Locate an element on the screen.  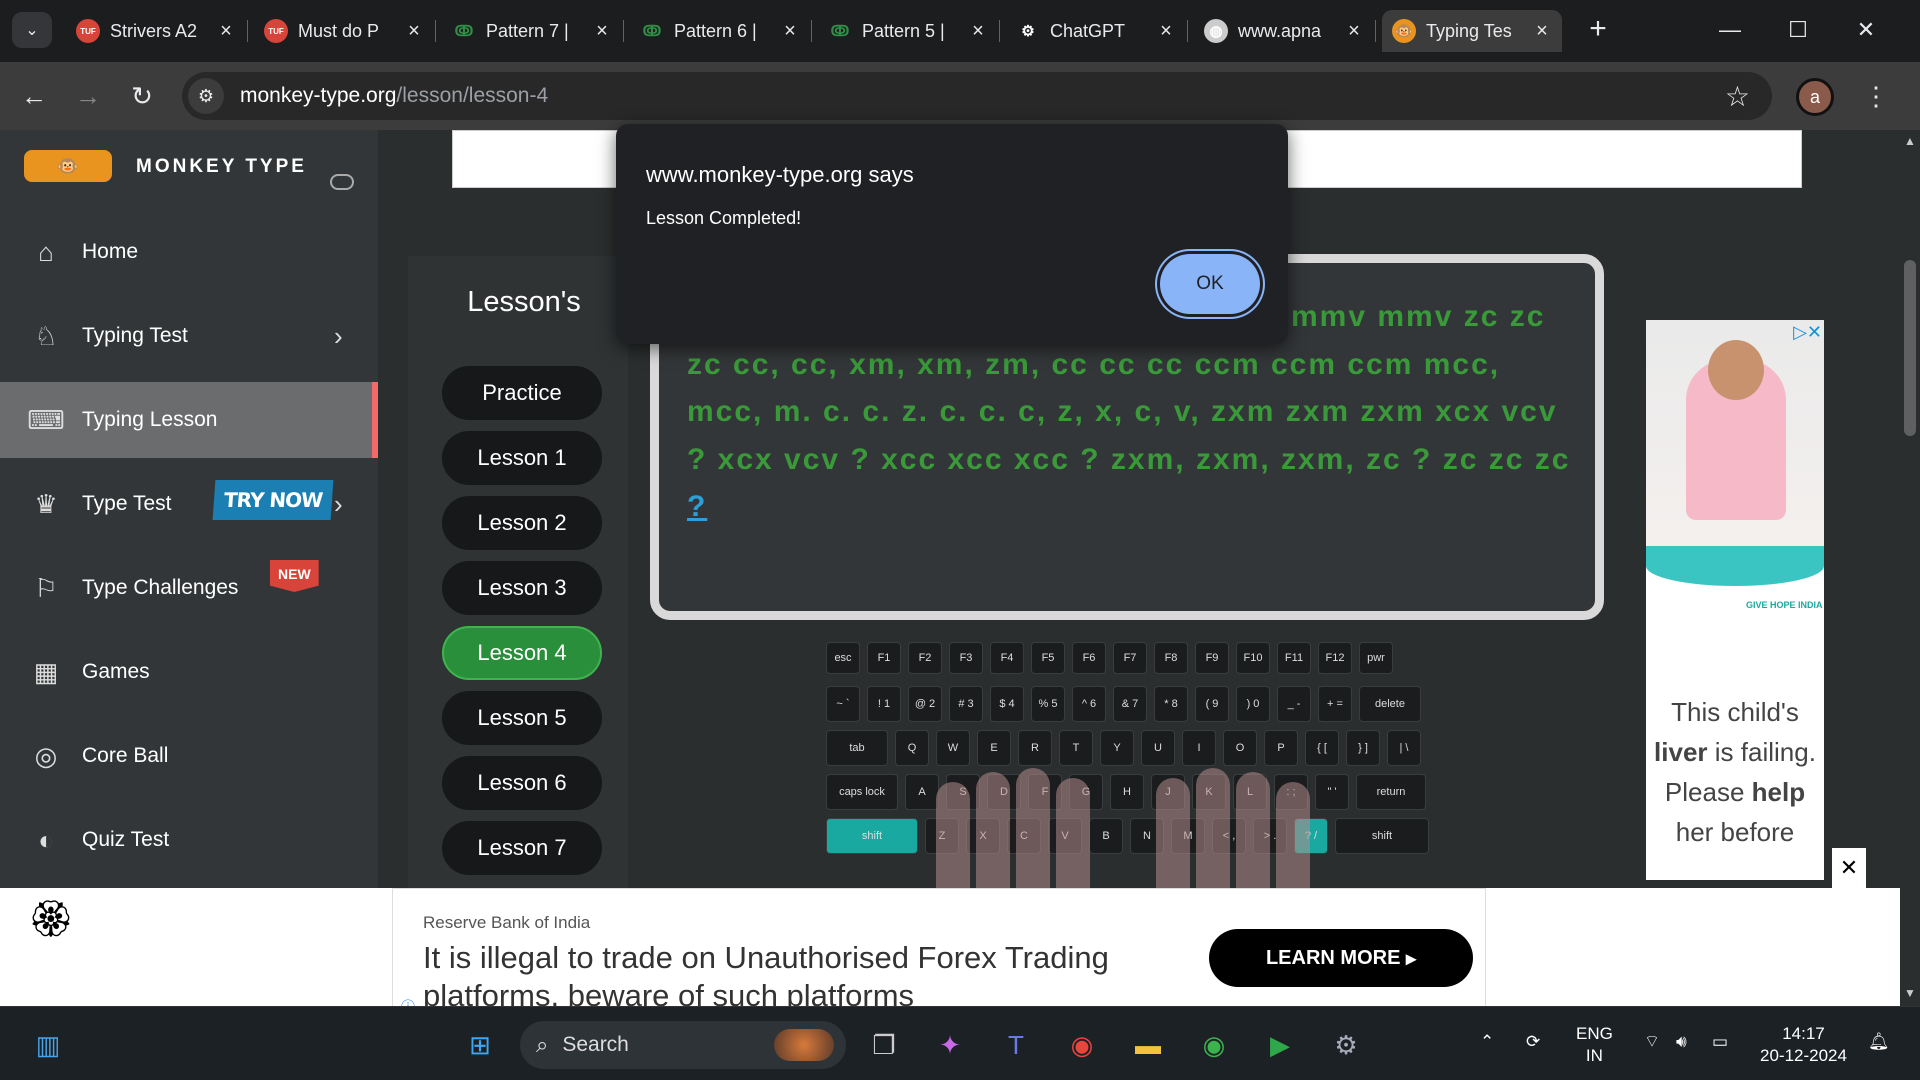
tab-search-button: ⌄ is located at coordinates (32, 30).